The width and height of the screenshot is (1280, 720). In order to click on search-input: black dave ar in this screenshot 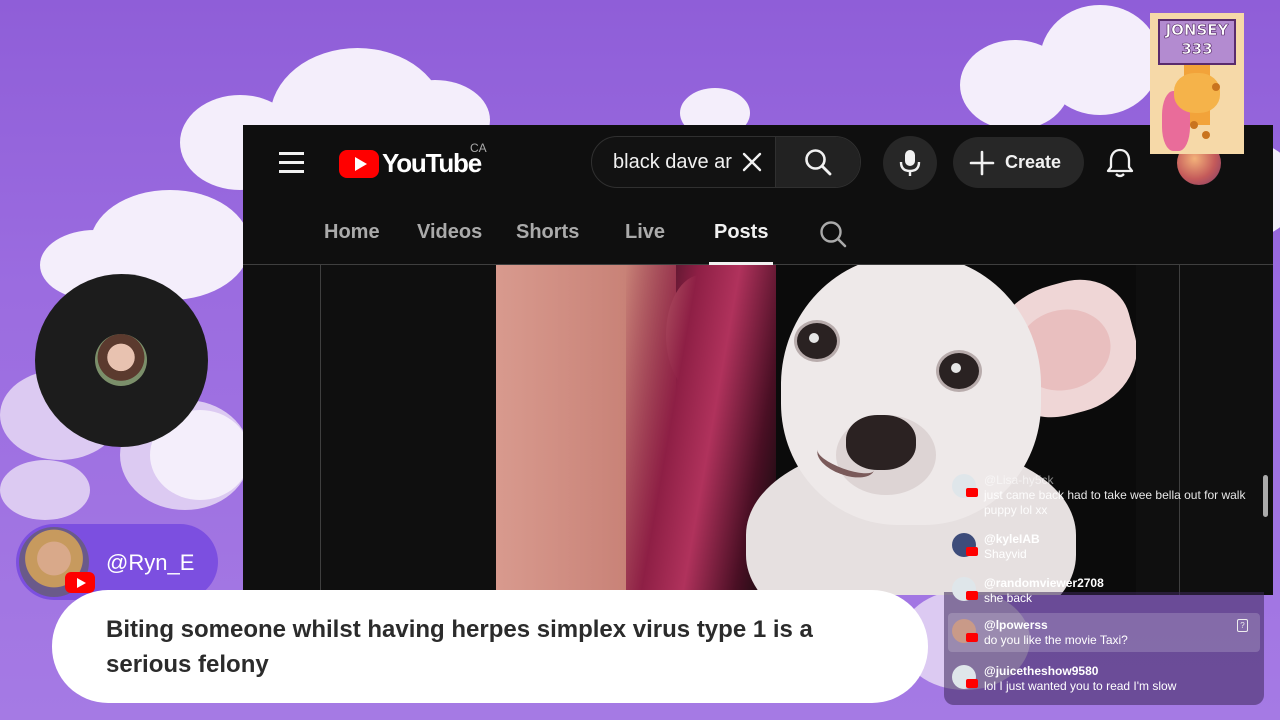, I will do `click(676, 162)`.